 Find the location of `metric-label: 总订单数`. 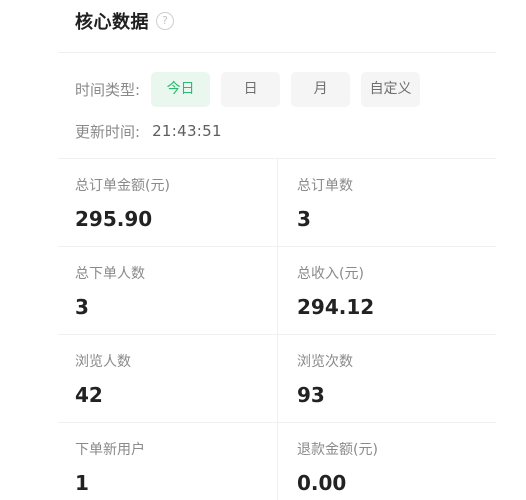

metric-label: 总订单数 is located at coordinates (325, 186).